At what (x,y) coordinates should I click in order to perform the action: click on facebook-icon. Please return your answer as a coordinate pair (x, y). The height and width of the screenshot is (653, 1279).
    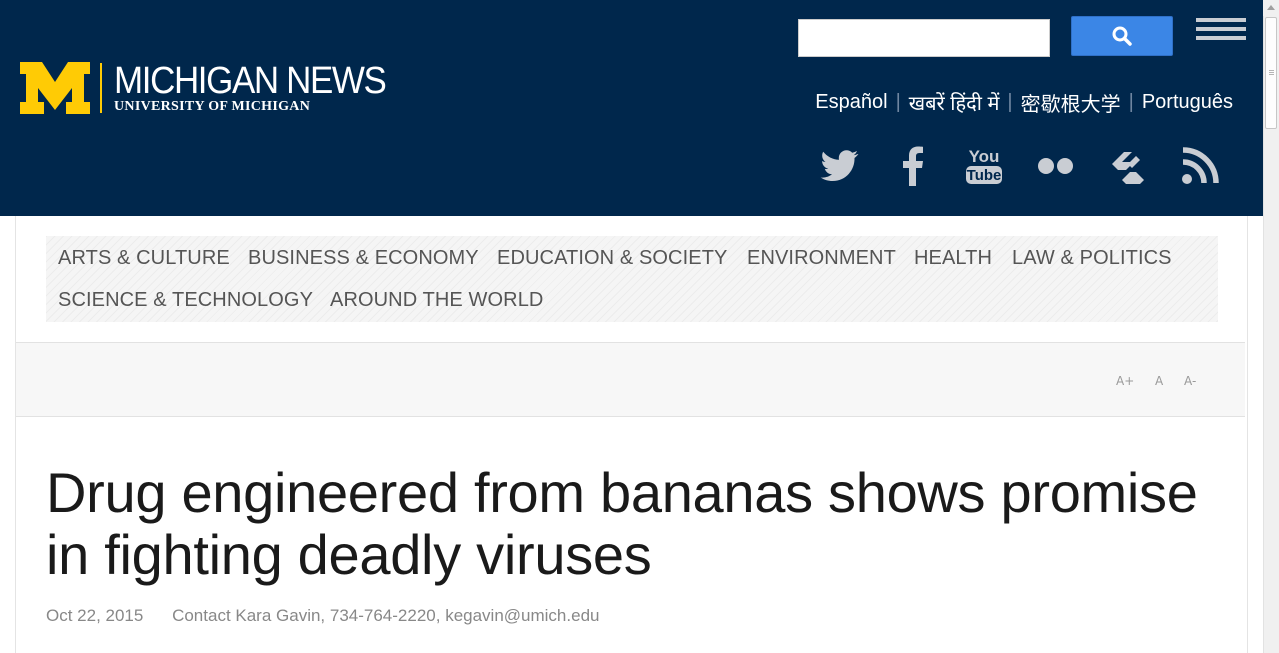
    Looking at the image, I should click on (913, 166).